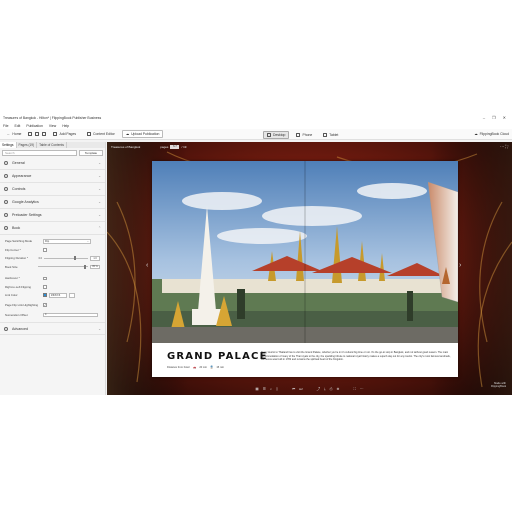 The width and height of the screenshot is (512, 512). What do you see at coordinates (19, 241) in the screenshot?
I see `prop-label: Page Switching Mode` at bounding box center [19, 241].